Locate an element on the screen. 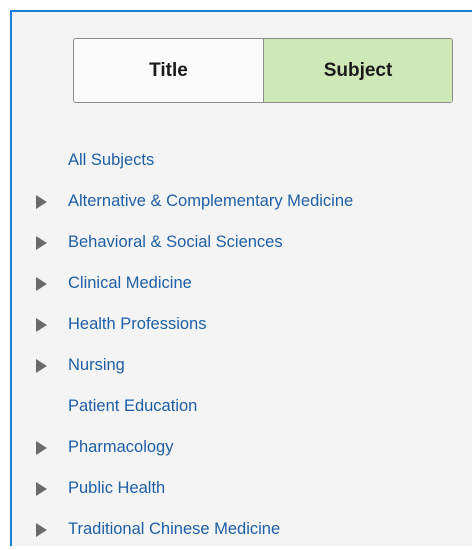  subject-item-health-professions: Health Professions is located at coordinates (242, 324).